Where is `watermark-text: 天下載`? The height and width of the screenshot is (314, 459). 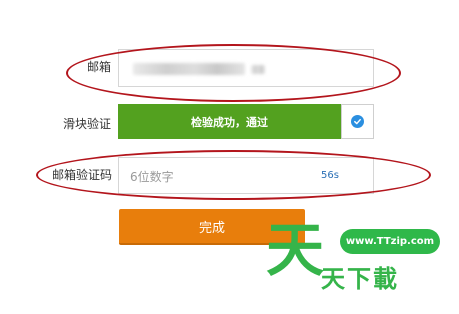 watermark-text: 天下載 is located at coordinates (360, 279).